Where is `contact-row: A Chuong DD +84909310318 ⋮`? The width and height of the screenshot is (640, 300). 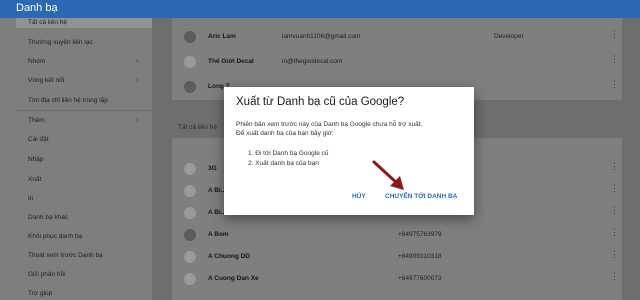
contact-row: A Chuong DD +84909310318 ⋮ is located at coordinates (397, 257).